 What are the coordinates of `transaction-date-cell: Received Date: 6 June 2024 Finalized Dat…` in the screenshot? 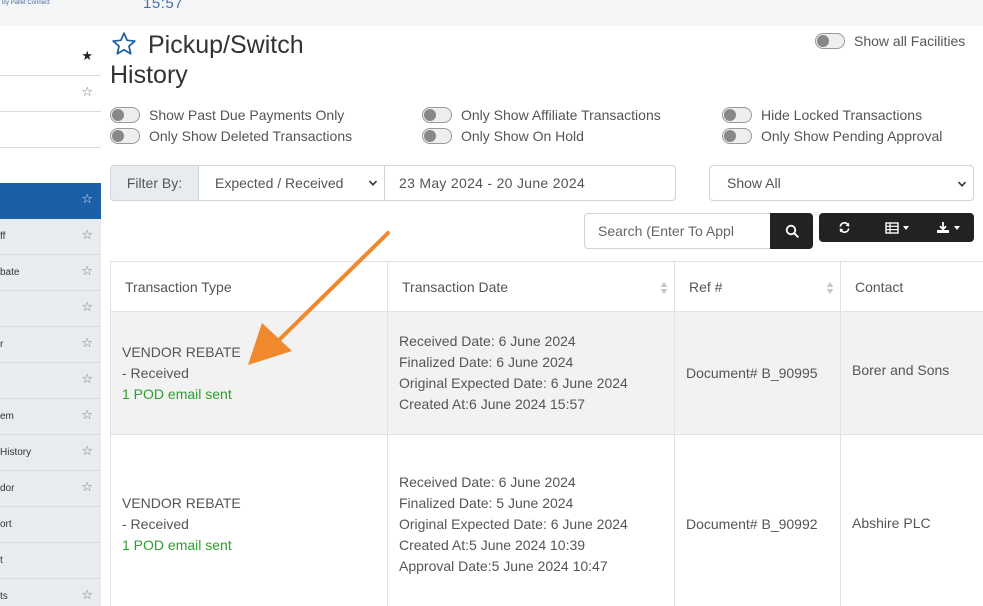 It's located at (531, 373).